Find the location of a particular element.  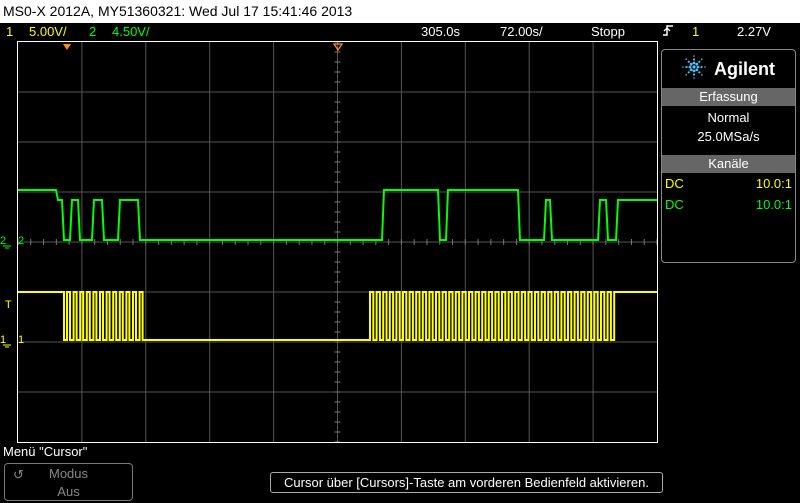

time-scale: 72.00s/ is located at coordinates (521, 32).